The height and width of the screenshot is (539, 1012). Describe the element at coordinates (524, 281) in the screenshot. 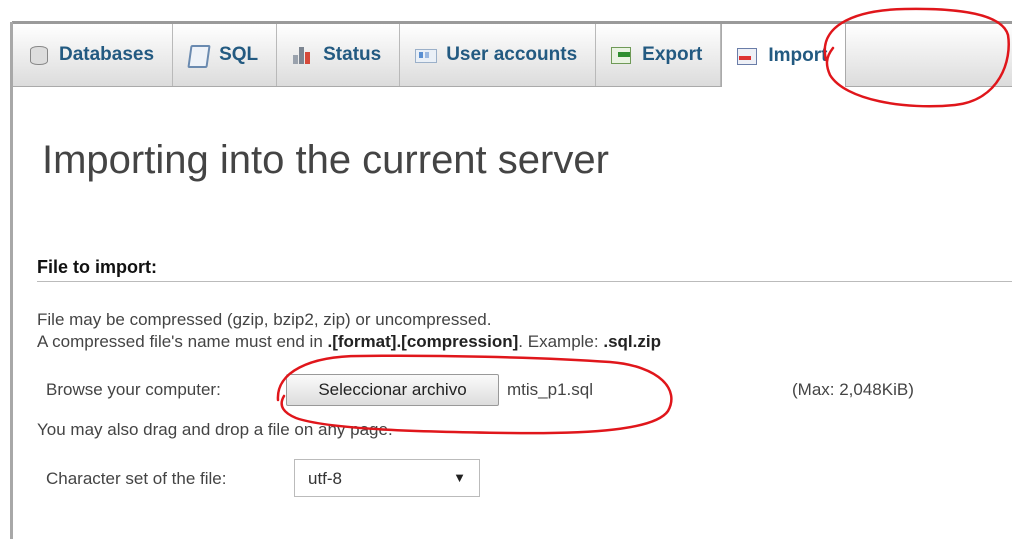

I see `section-divider` at that location.